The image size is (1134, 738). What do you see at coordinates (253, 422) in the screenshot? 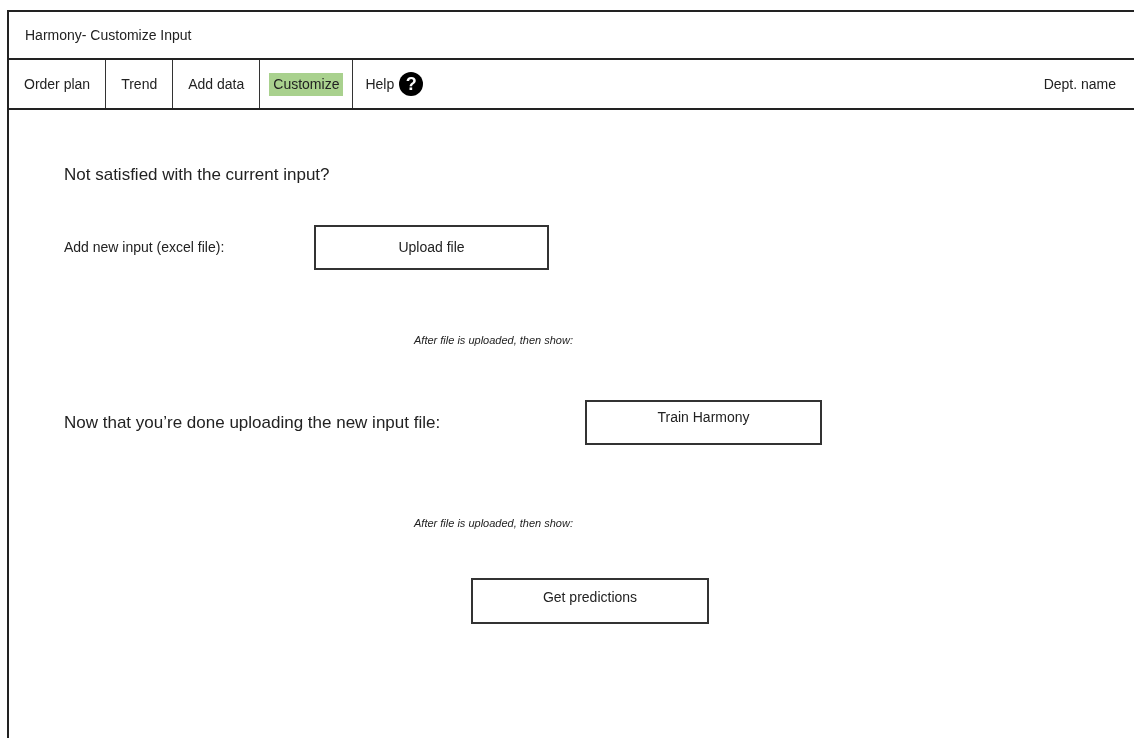
I see `train-label: Now that you’re done uploading the new input file:` at bounding box center [253, 422].